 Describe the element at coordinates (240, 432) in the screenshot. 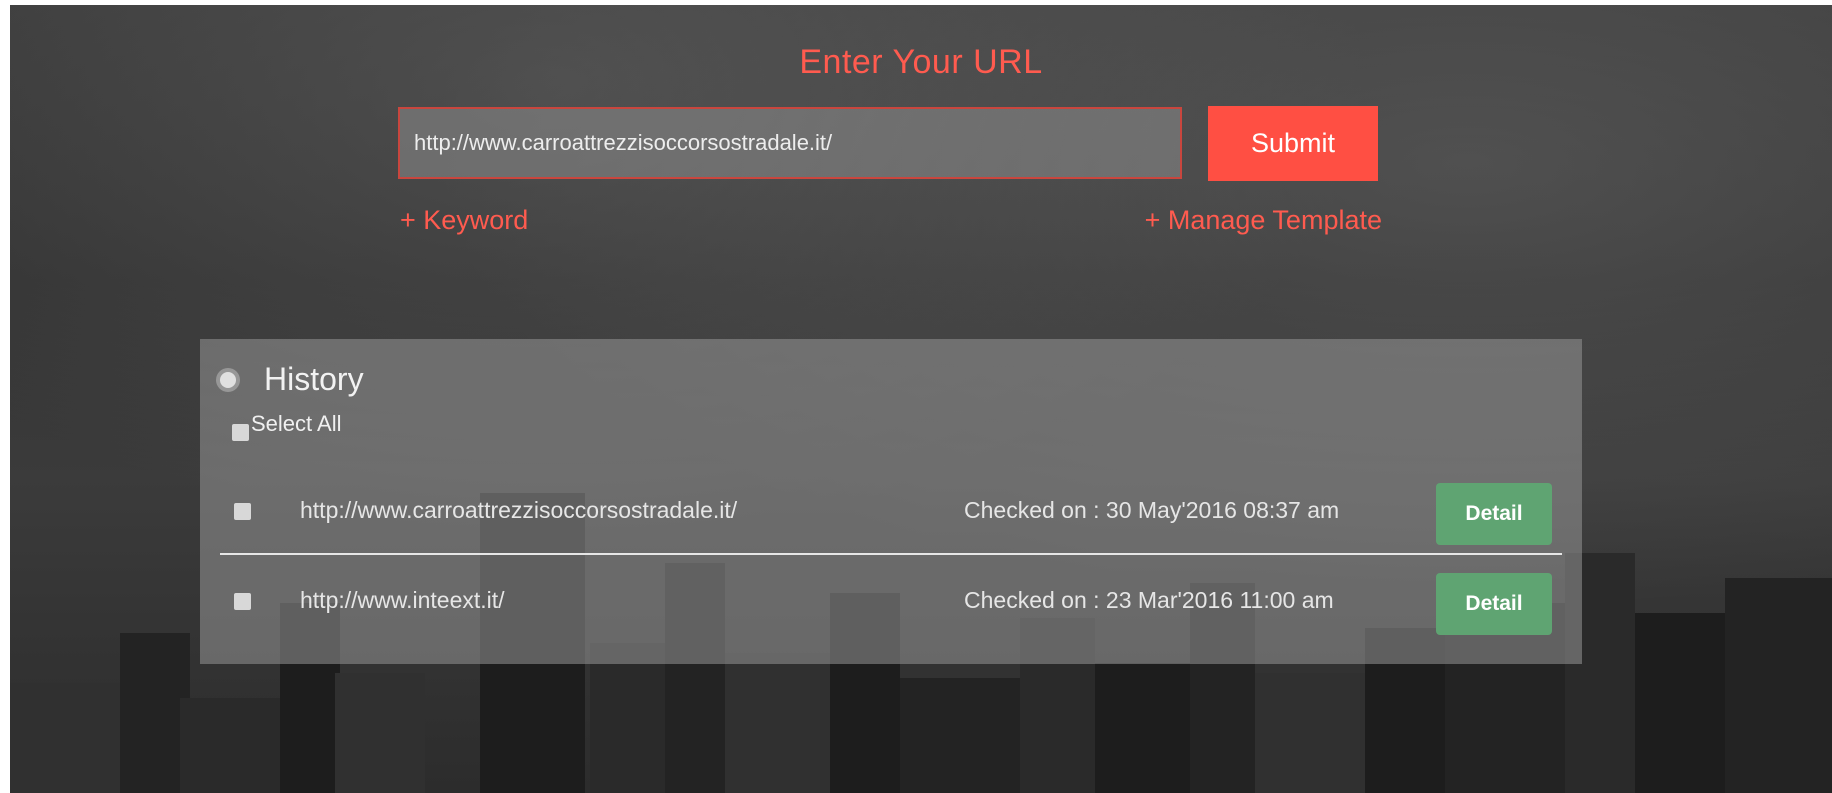

I see `select-all-checkbox` at that location.